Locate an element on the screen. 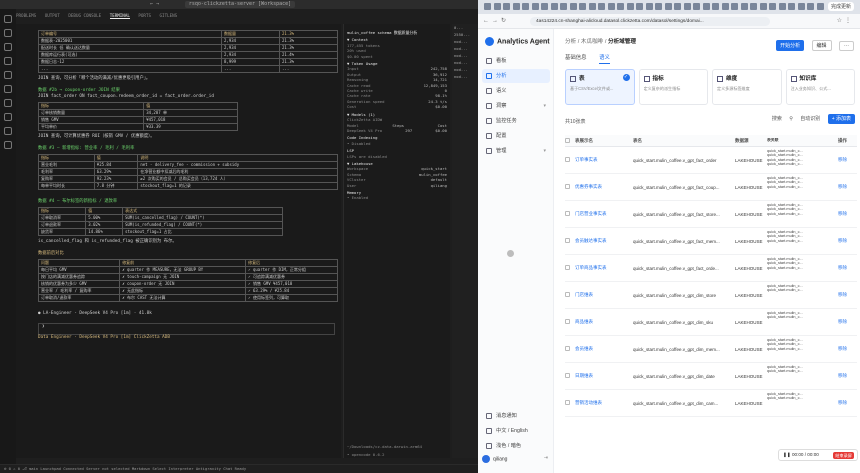 The height and width of the screenshot is (473, 860). table-display-name-link: 门店维表 is located at coordinates (604, 295).